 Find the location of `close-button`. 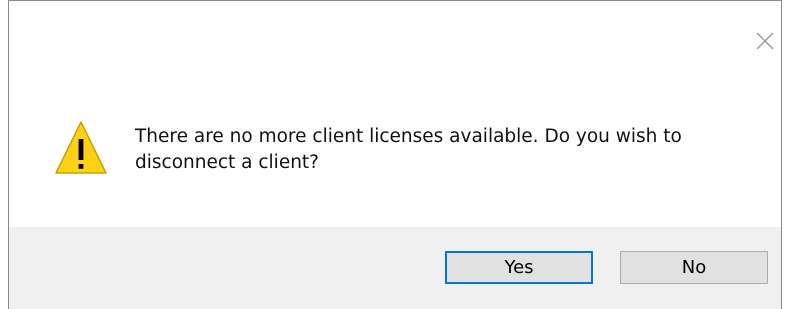

close-button is located at coordinates (765, 41).